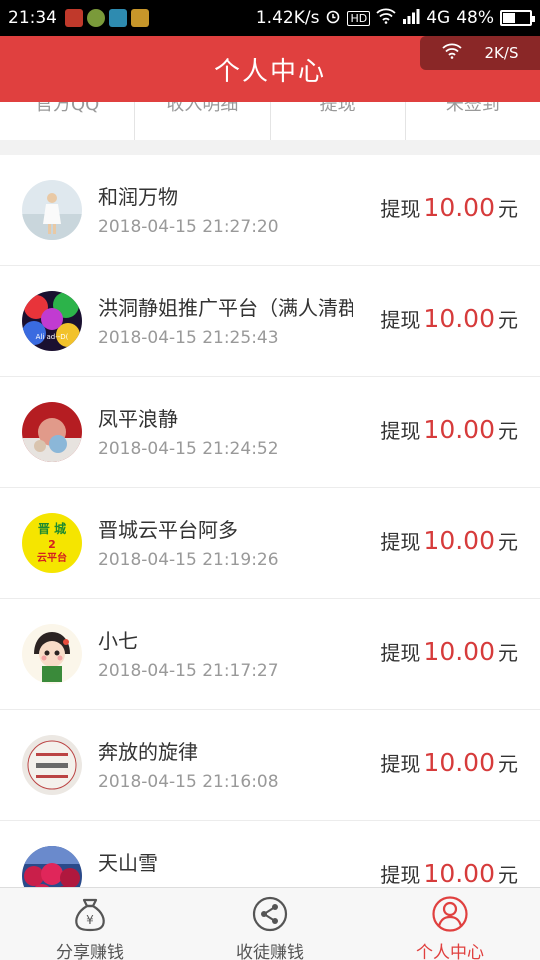  Describe the element at coordinates (270, 432) in the screenshot. I see `list-item: 凤平浪静 2018-04-15 21:24:52 提现 10.00 元` at that location.